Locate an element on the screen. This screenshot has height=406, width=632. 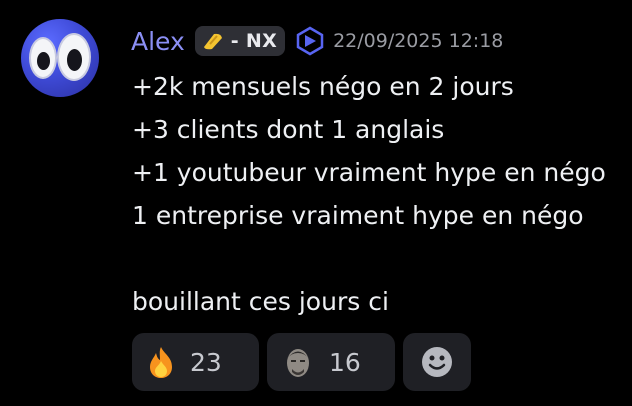
add-reaction-button is located at coordinates (437, 362).